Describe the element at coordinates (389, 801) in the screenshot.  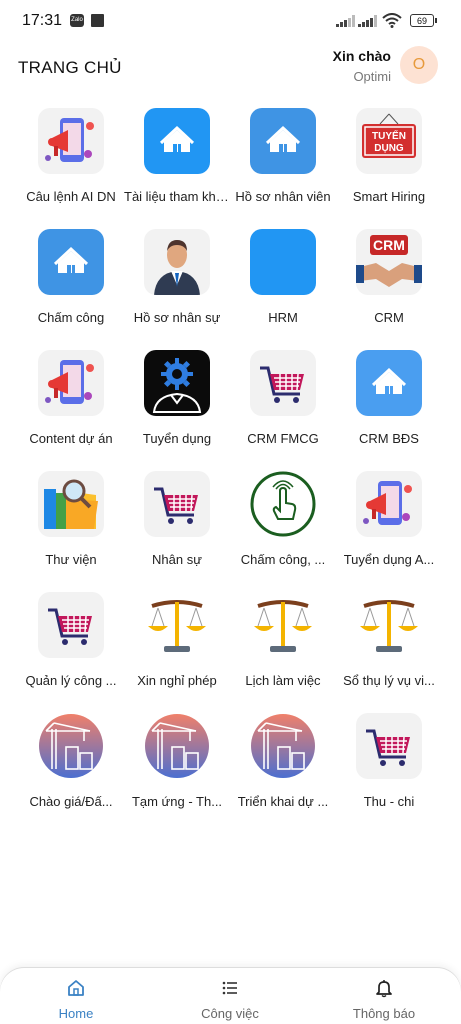
I see `app-label: Thu - chi` at that location.